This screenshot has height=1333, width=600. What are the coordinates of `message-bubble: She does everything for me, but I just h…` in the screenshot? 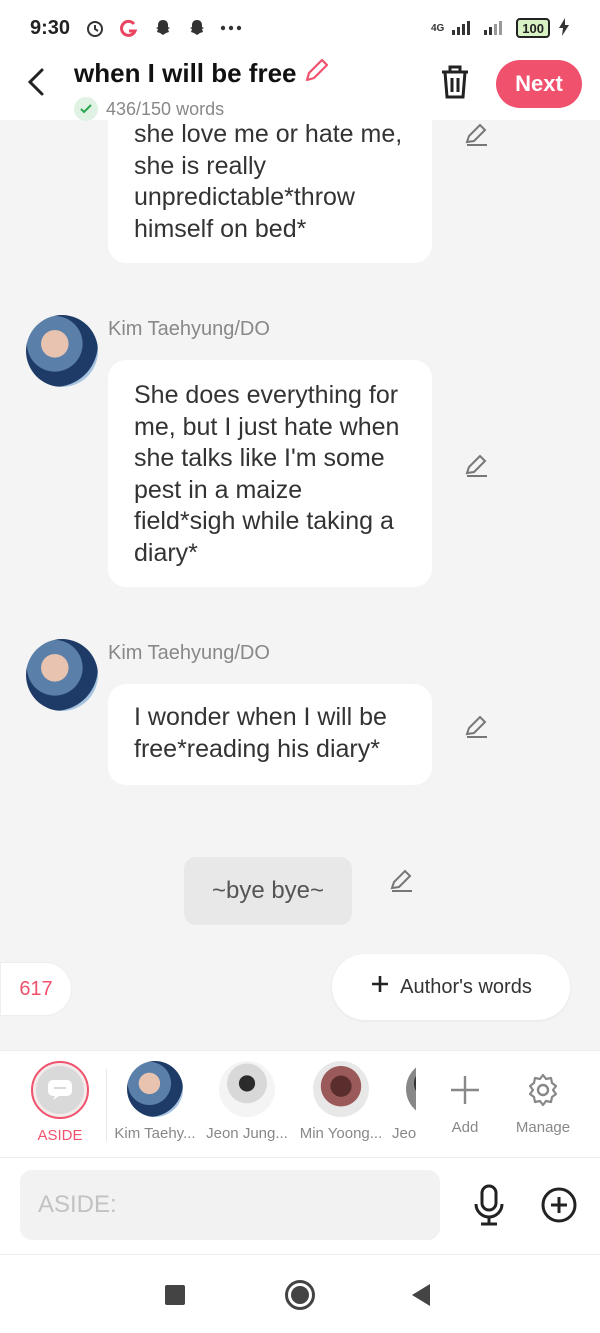 It's located at (270, 473).